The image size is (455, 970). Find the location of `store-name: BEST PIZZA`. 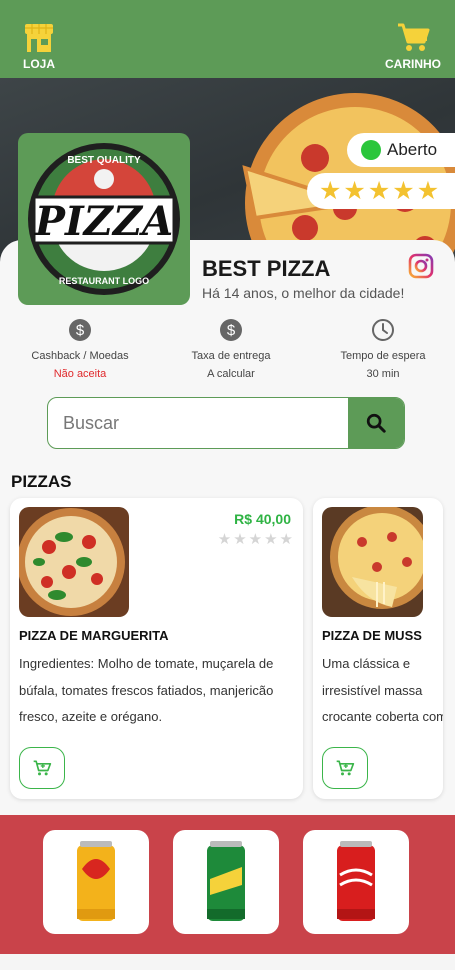

store-name: BEST PIZZA is located at coordinates (266, 268).